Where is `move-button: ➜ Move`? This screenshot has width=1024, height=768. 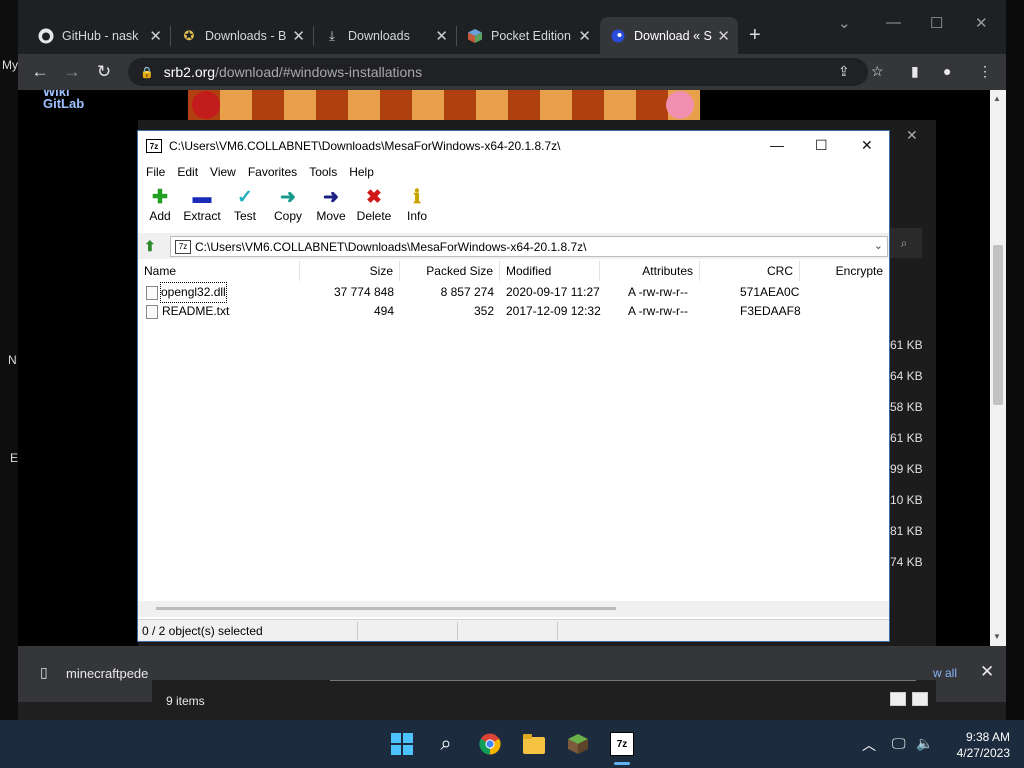 move-button: ➜ Move is located at coordinates (331, 205).